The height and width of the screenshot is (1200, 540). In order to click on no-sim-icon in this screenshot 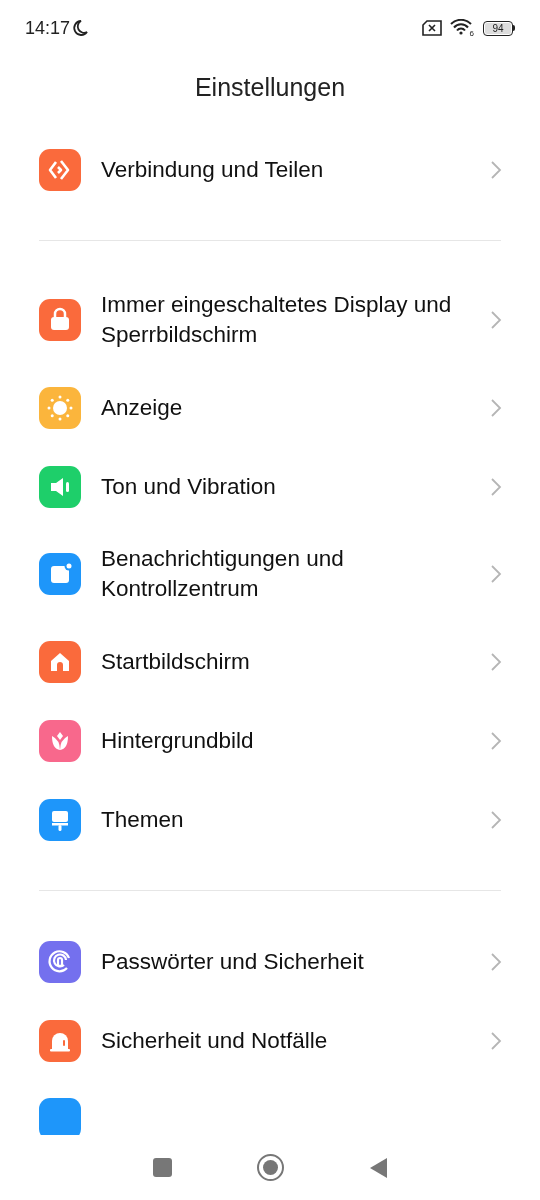, I will do `click(432, 28)`.